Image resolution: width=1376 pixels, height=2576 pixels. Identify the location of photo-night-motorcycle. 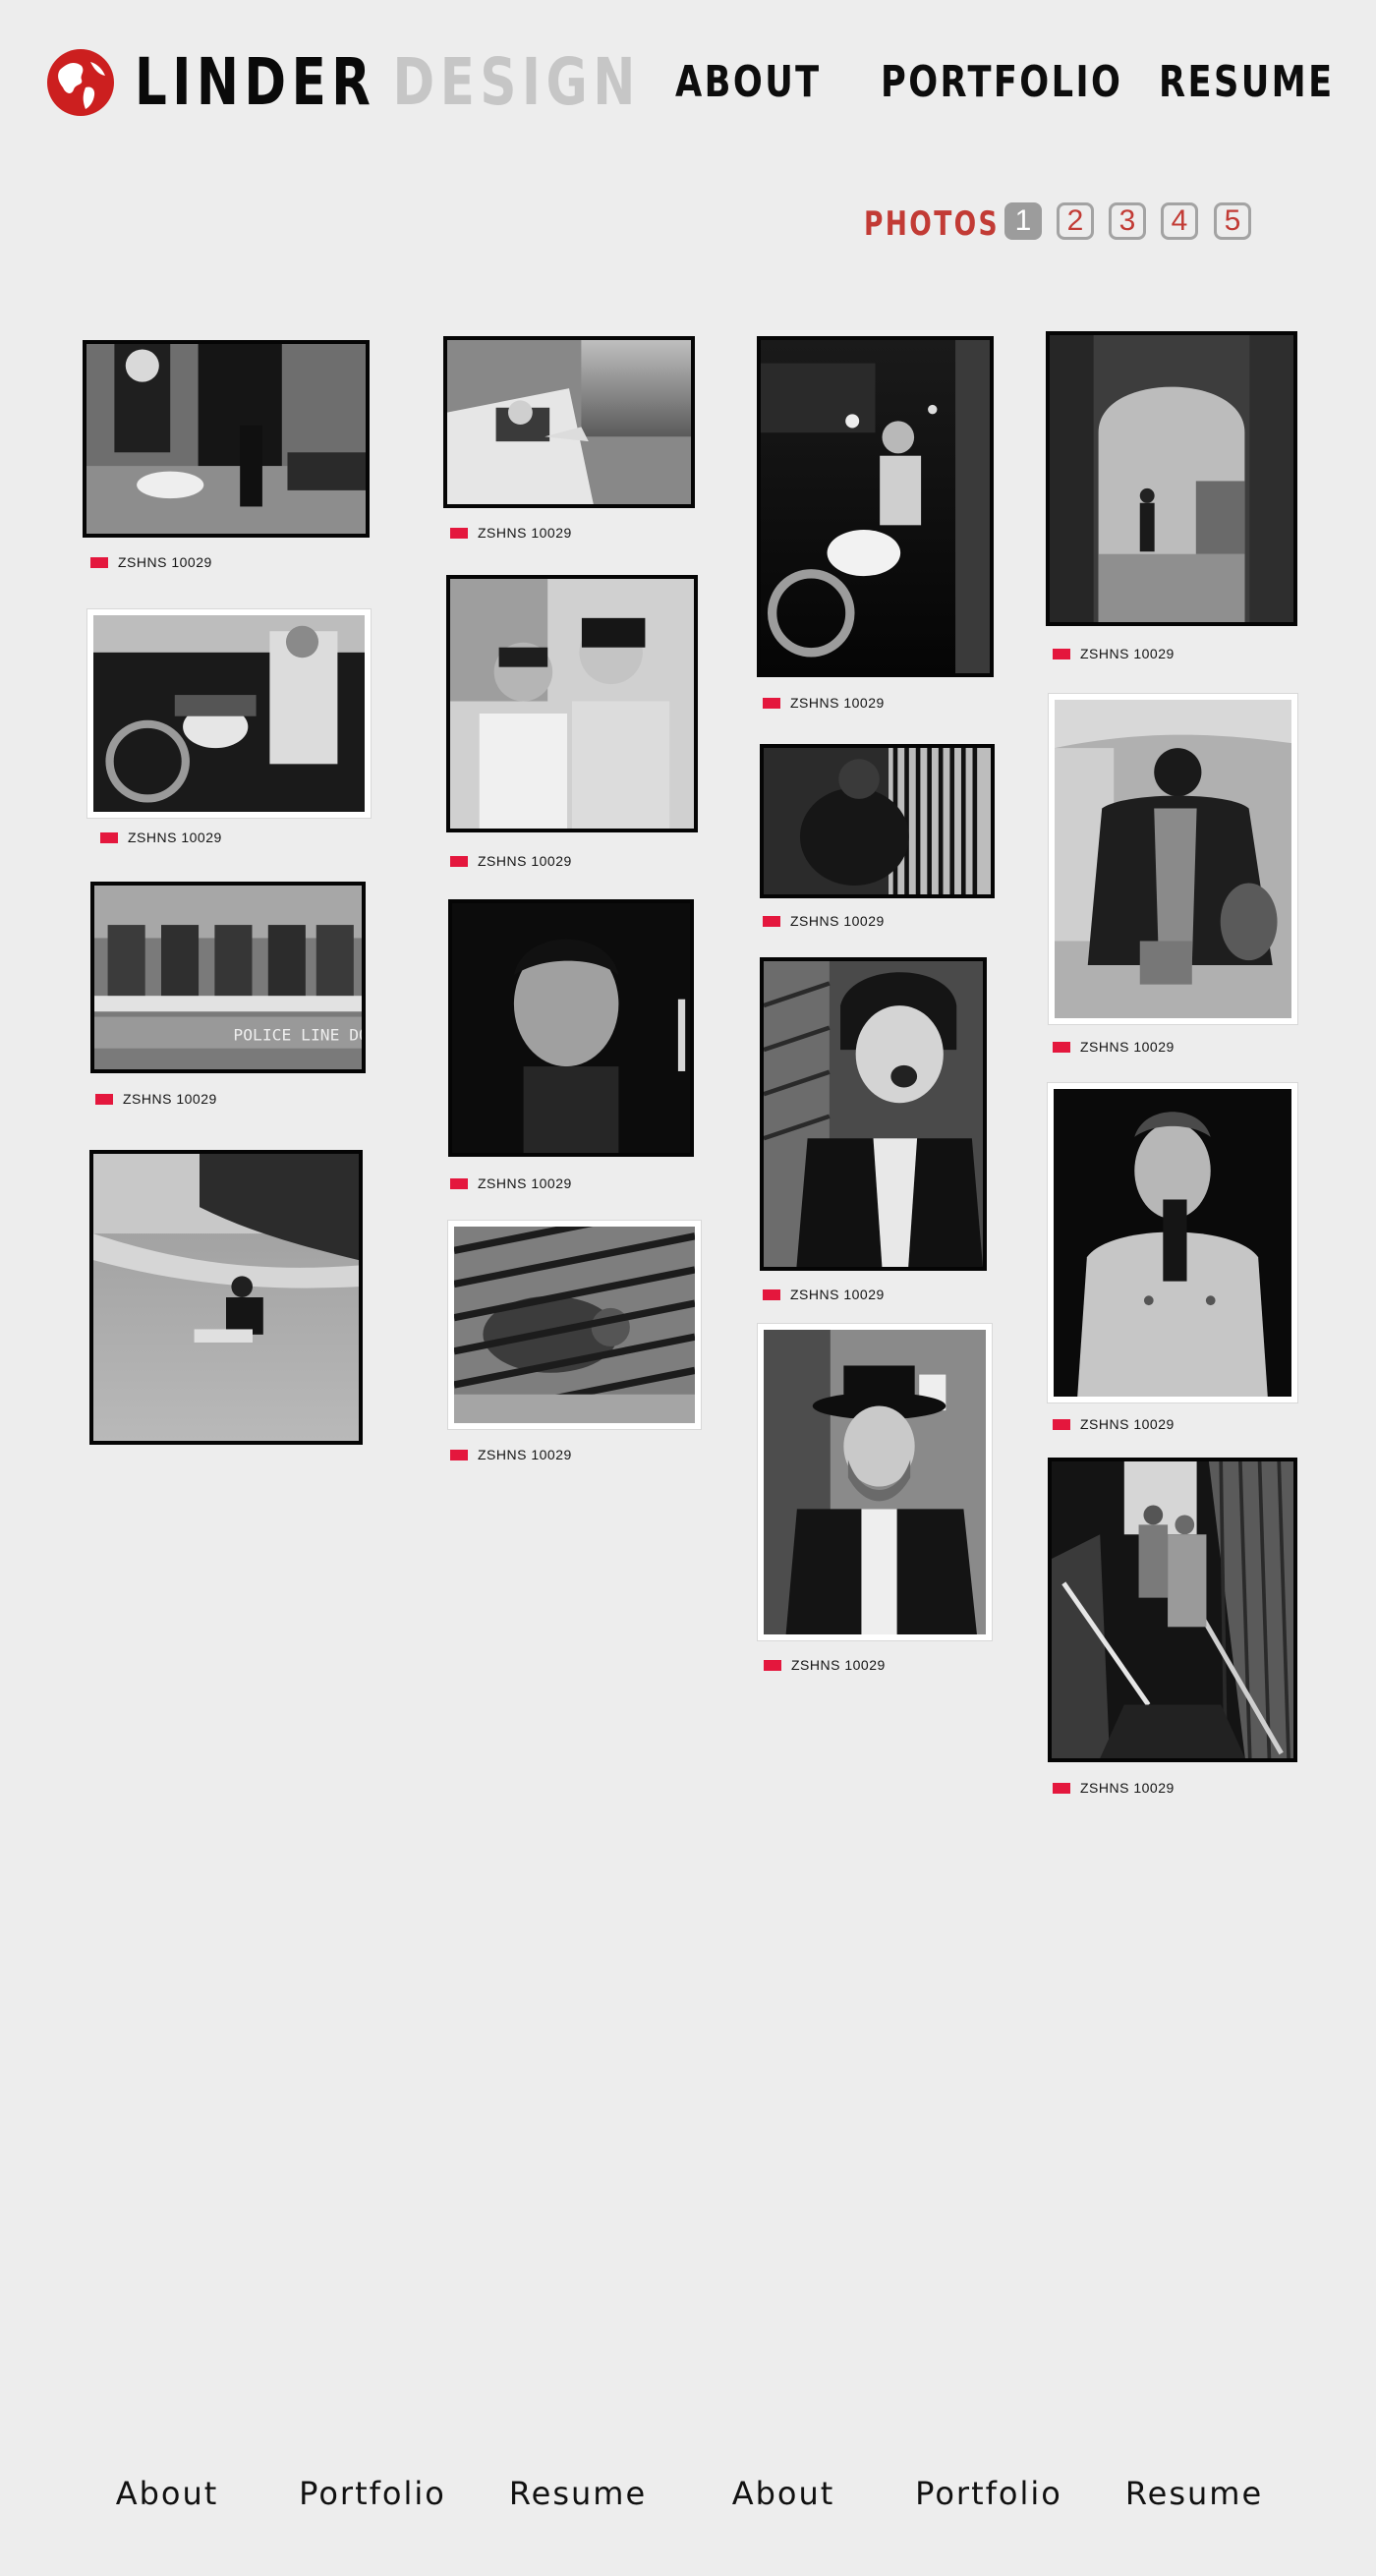
(875, 507).